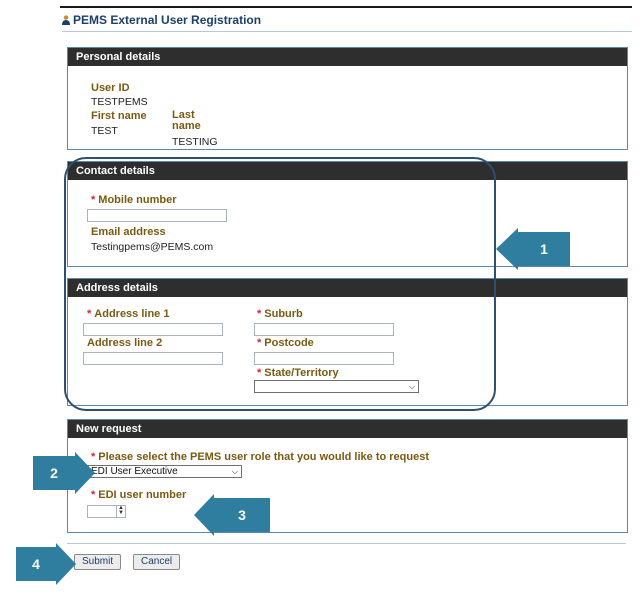  Describe the element at coordinates (104, 131) in the screenshot. I see `first-name-value: TEST` at that location.